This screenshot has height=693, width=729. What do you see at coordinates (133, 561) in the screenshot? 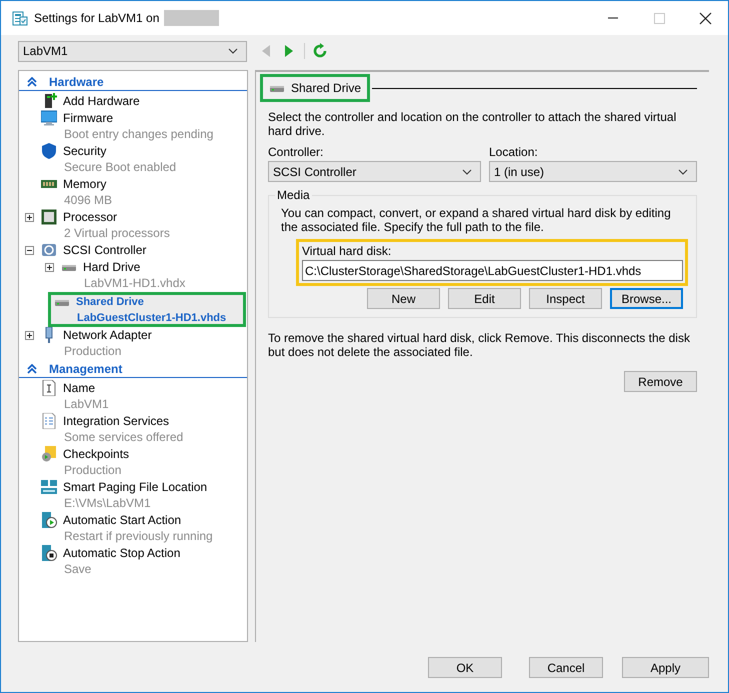
I see `sidebar-item: Automatic Stop Action Save` at bounding box center [133, 561].